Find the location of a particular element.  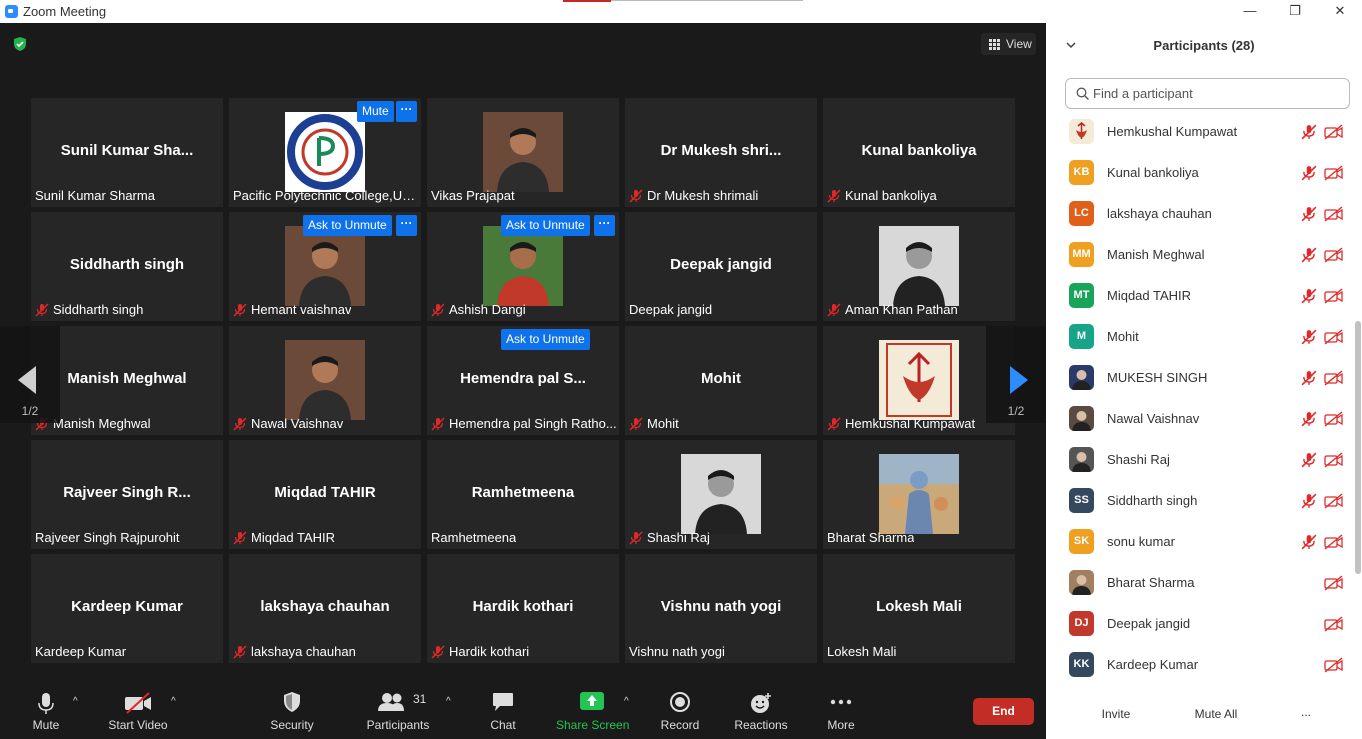

participant-list-scrollbar is located at coordinates (1358, 400).